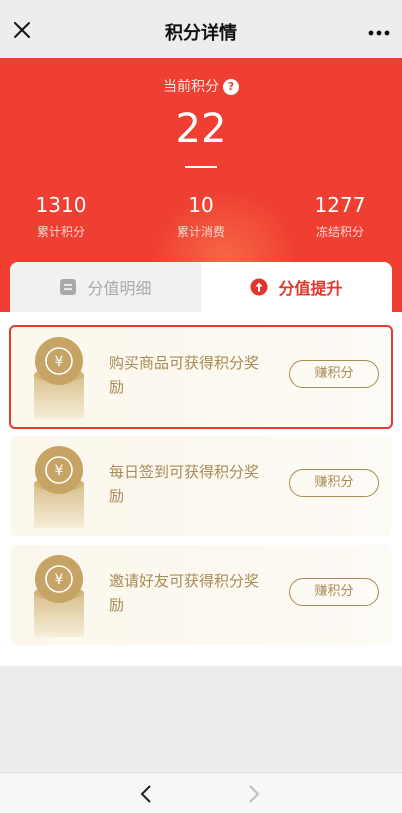  What do you see at coordinates (119, 288) in the screenshot?
I see `tab-label: 分值明细` at bounding box center [119, 288].